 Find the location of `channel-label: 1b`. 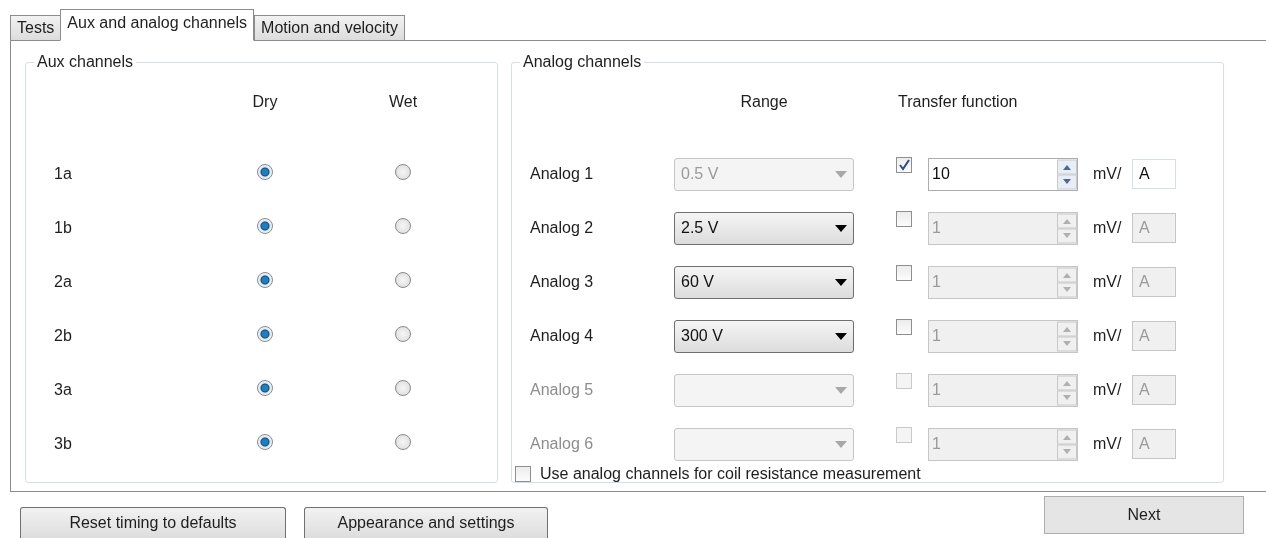

channel-label: 1b is located at coordinates (62, 228).